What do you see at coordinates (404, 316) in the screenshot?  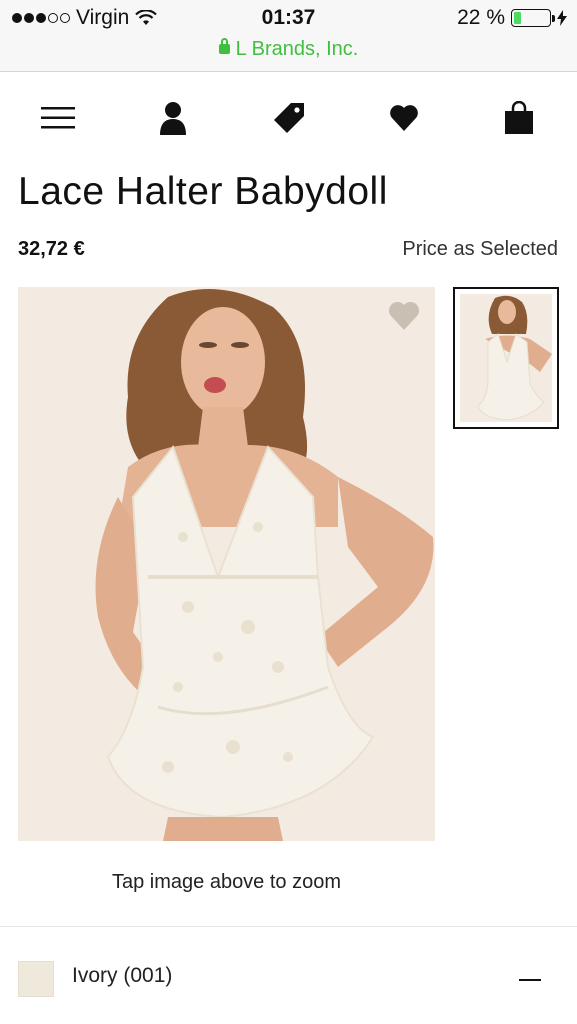 I see `add-to-wishlist-heart-icon` at bounding box center [404, 316].